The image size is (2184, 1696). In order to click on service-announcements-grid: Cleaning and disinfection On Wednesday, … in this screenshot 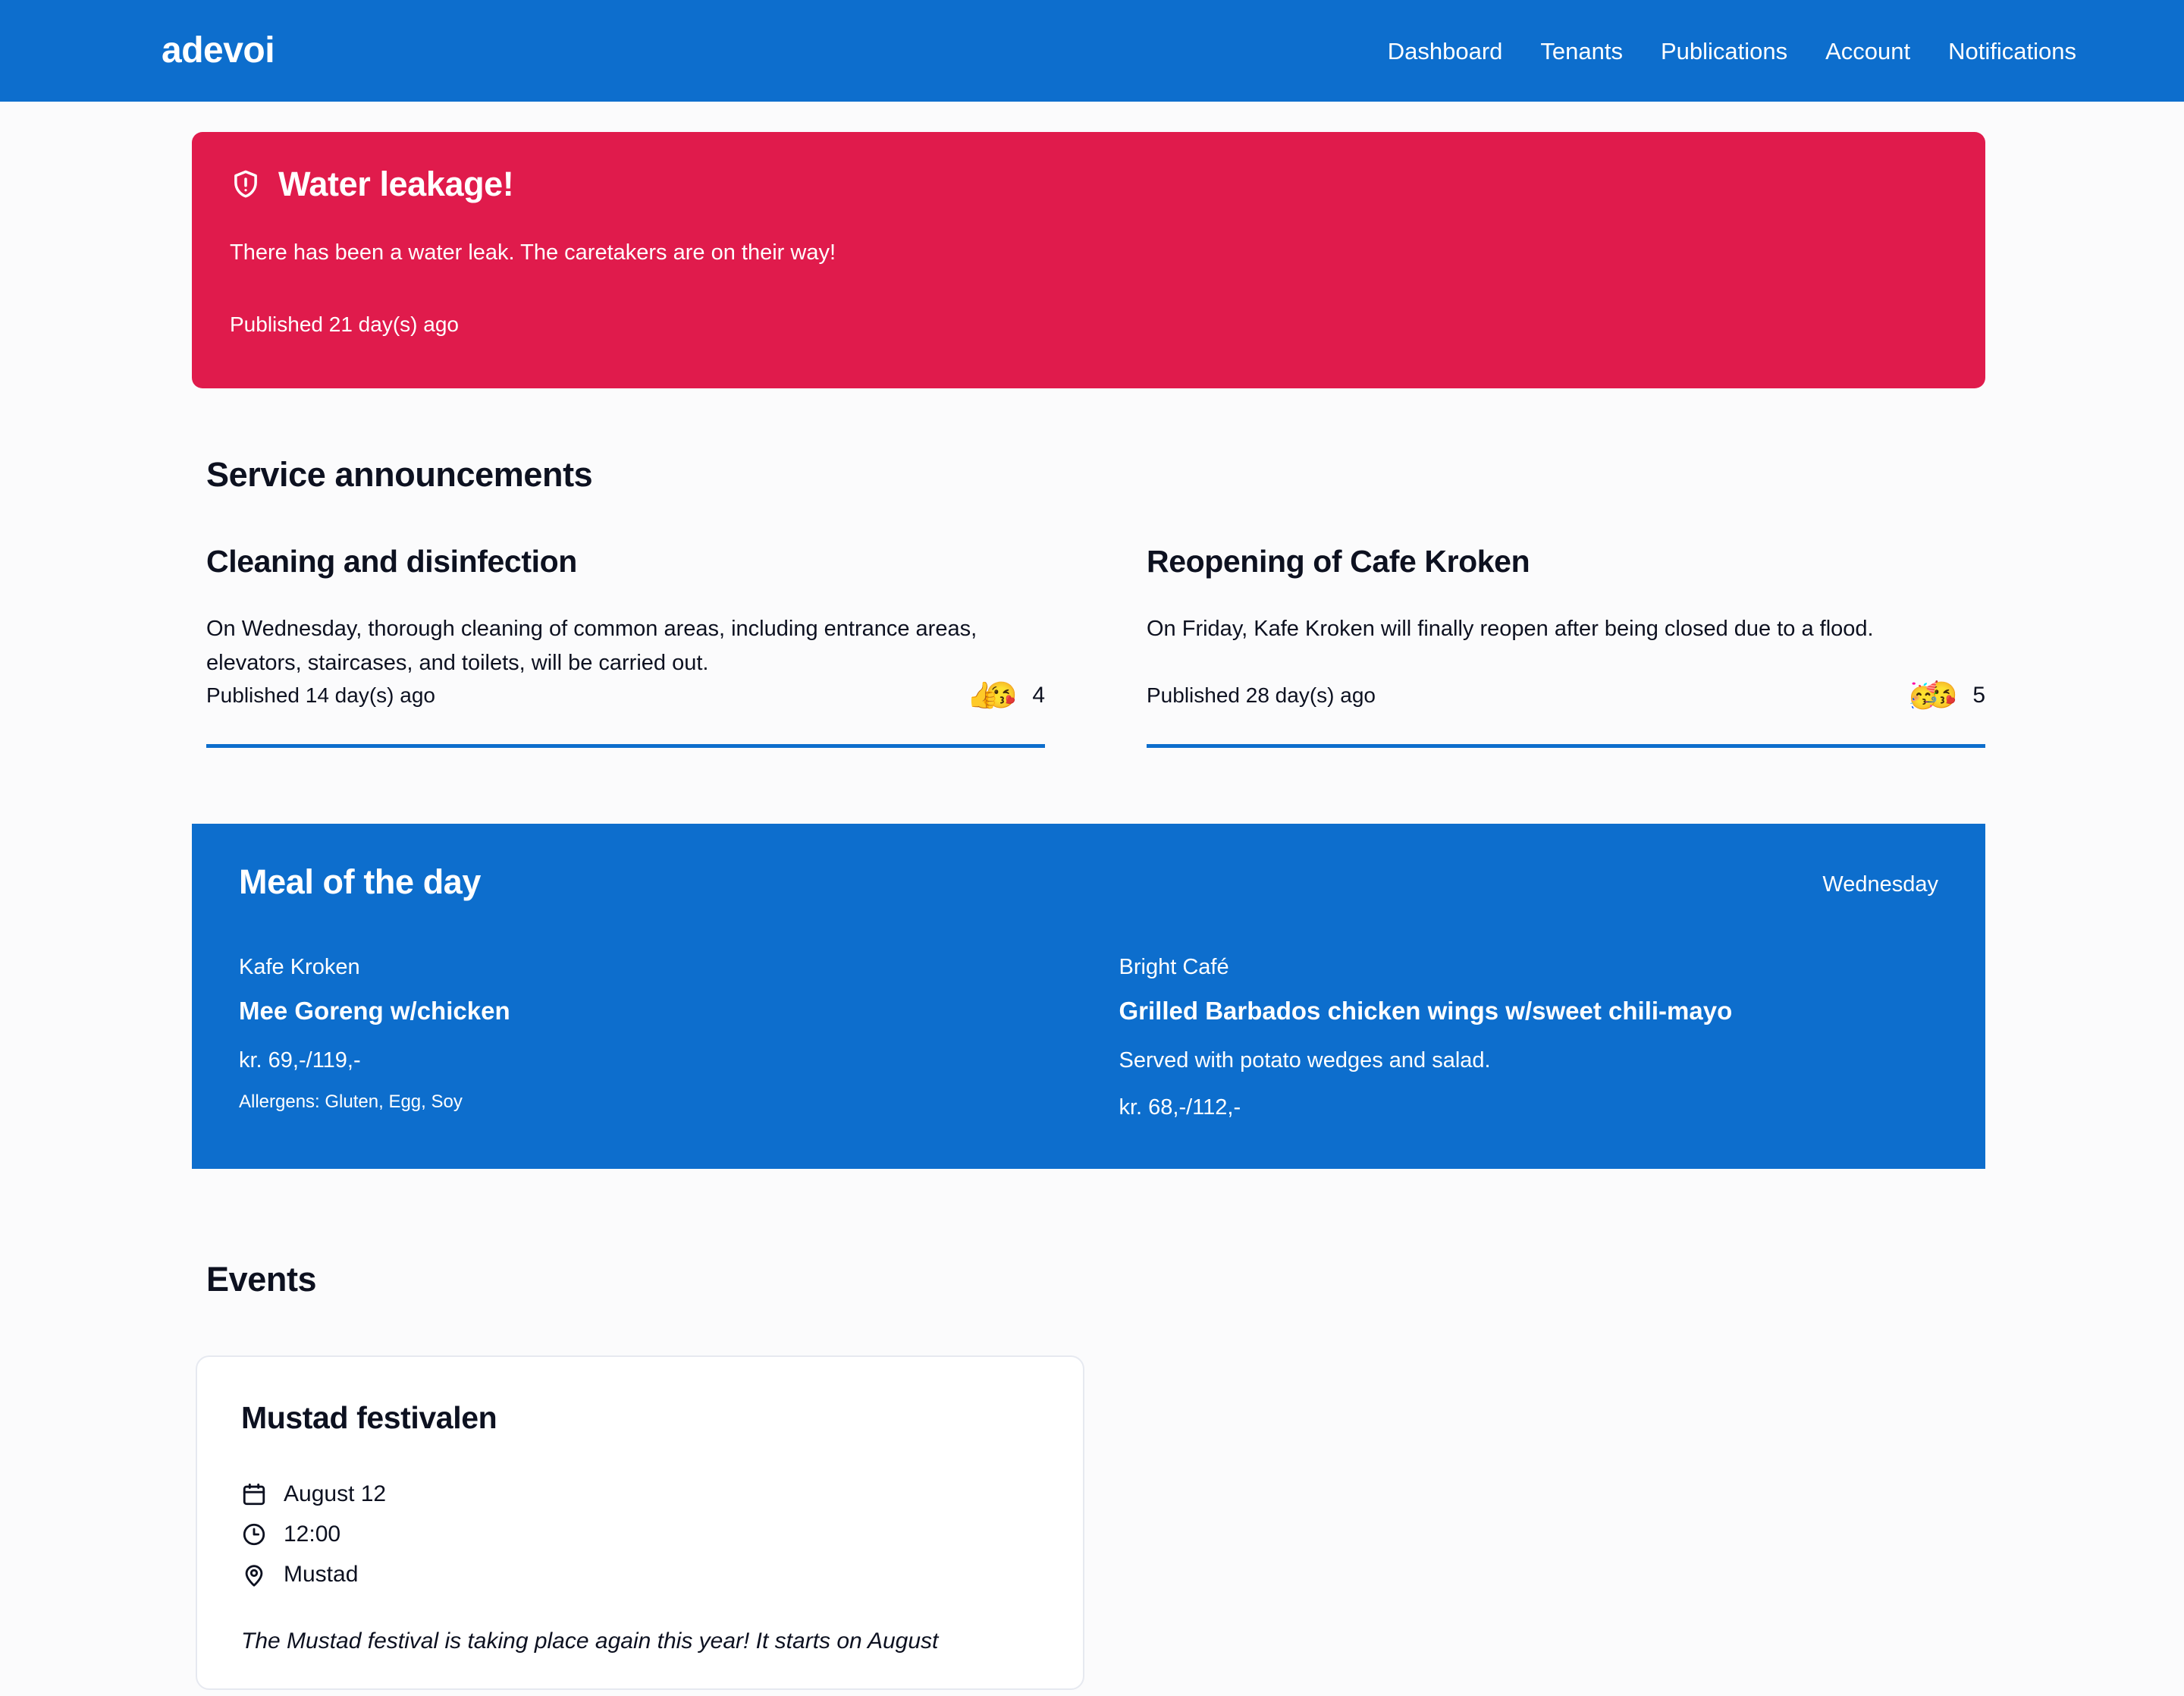, I will do `click(1095, 646)`.